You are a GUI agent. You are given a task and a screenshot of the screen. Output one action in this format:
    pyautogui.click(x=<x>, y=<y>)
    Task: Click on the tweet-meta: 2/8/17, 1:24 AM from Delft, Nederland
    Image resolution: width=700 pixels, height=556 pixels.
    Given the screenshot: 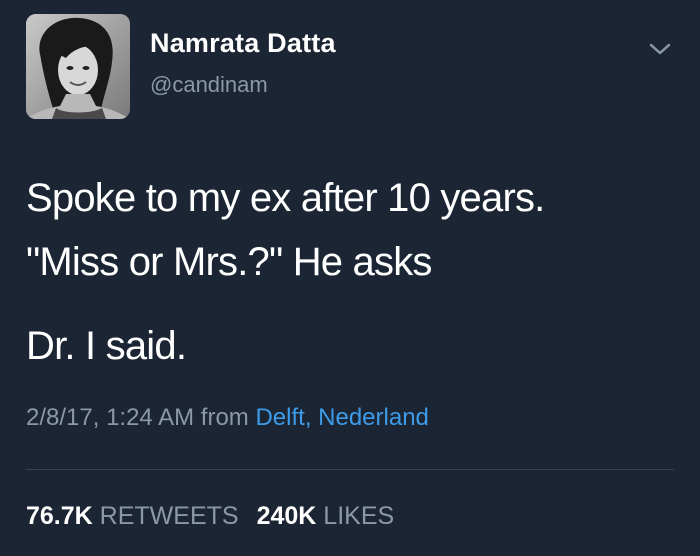 What is the action you would take?
    pyautogui.click(x=227, y=418)
    